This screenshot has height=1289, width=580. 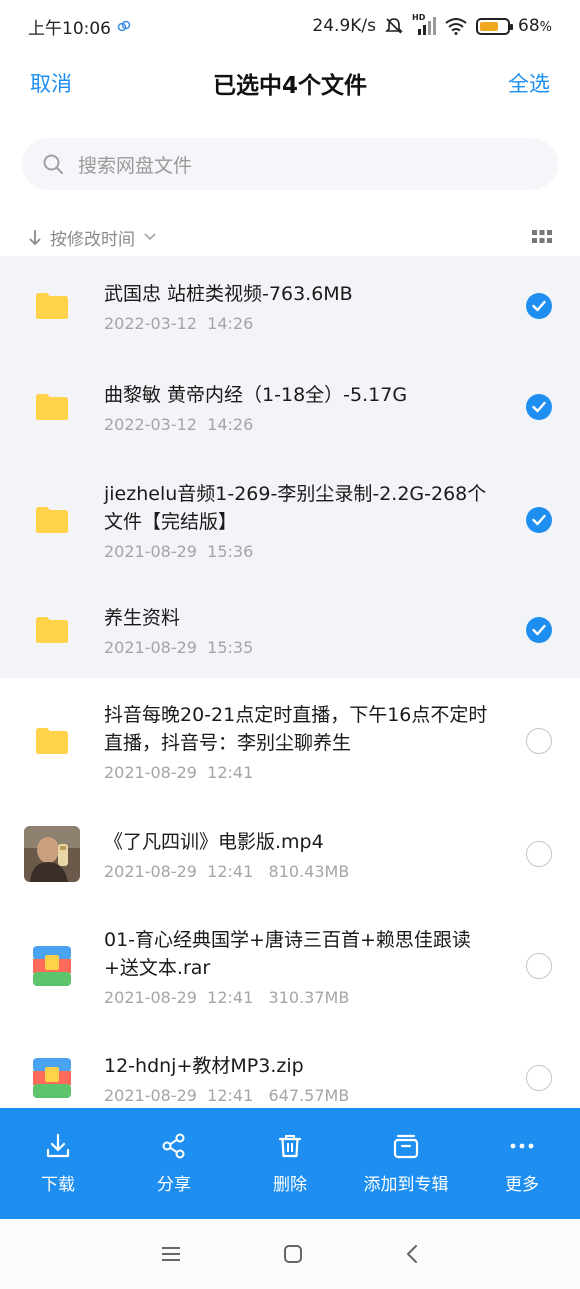 What do you see at coordinates (173, 1146) in the screenshot?
I see `share-icon` at bounding box center [173, 1146].